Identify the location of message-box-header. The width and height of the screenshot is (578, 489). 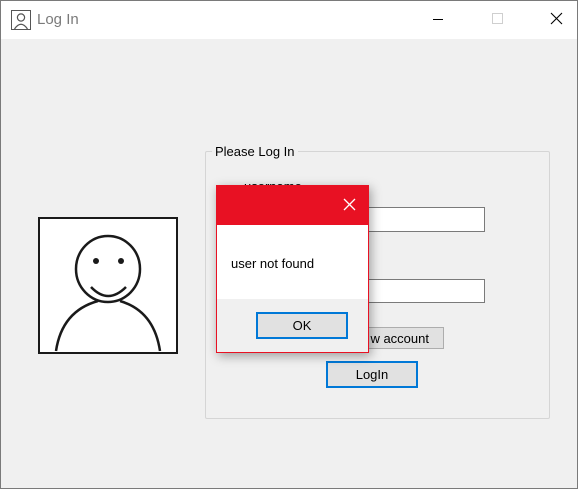
(292, 205).